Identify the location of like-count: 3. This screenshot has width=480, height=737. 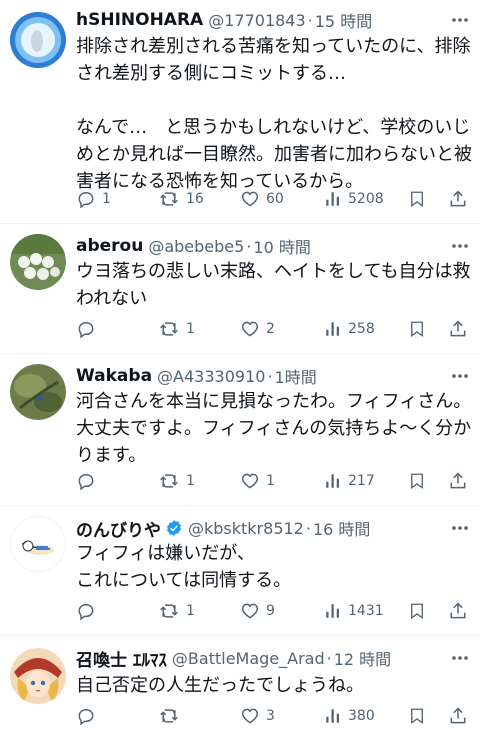
(270, 716).